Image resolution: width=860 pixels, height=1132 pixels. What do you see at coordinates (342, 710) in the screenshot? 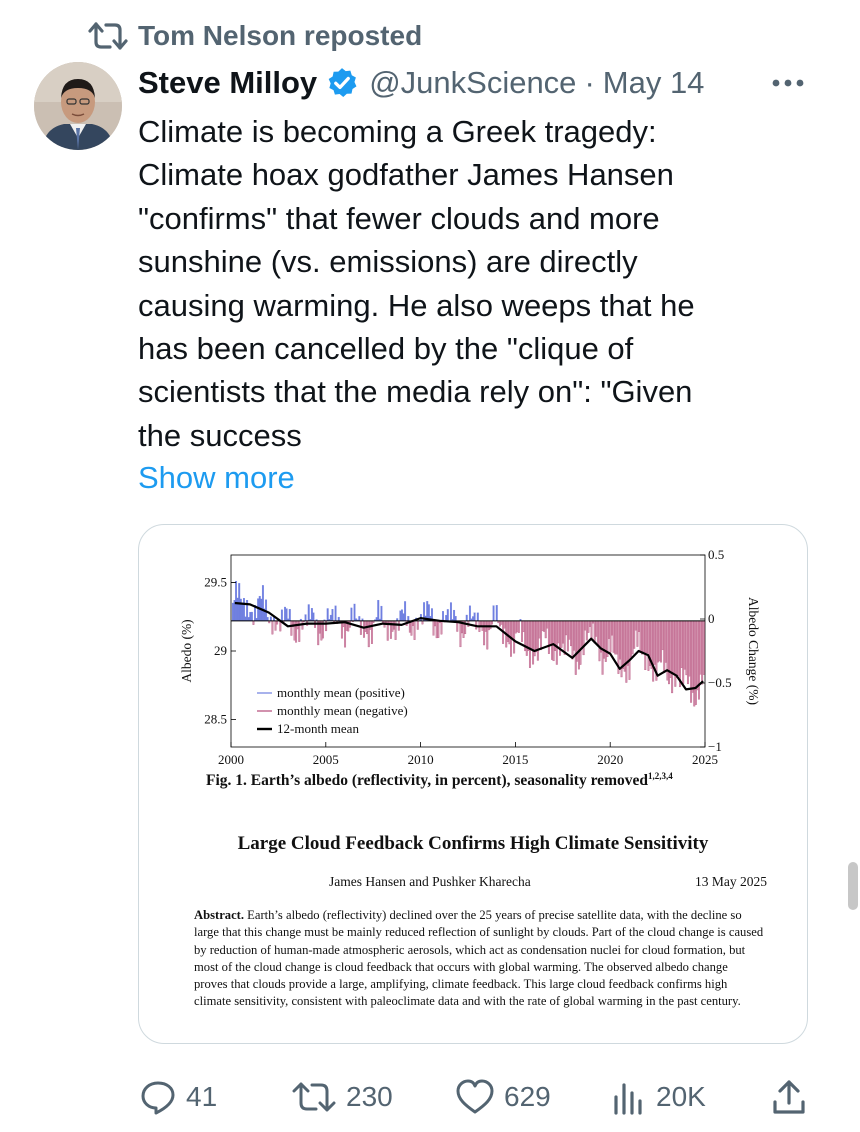
I see `legend-label: monthly mean (negative)` at bounding box center [342, 710].